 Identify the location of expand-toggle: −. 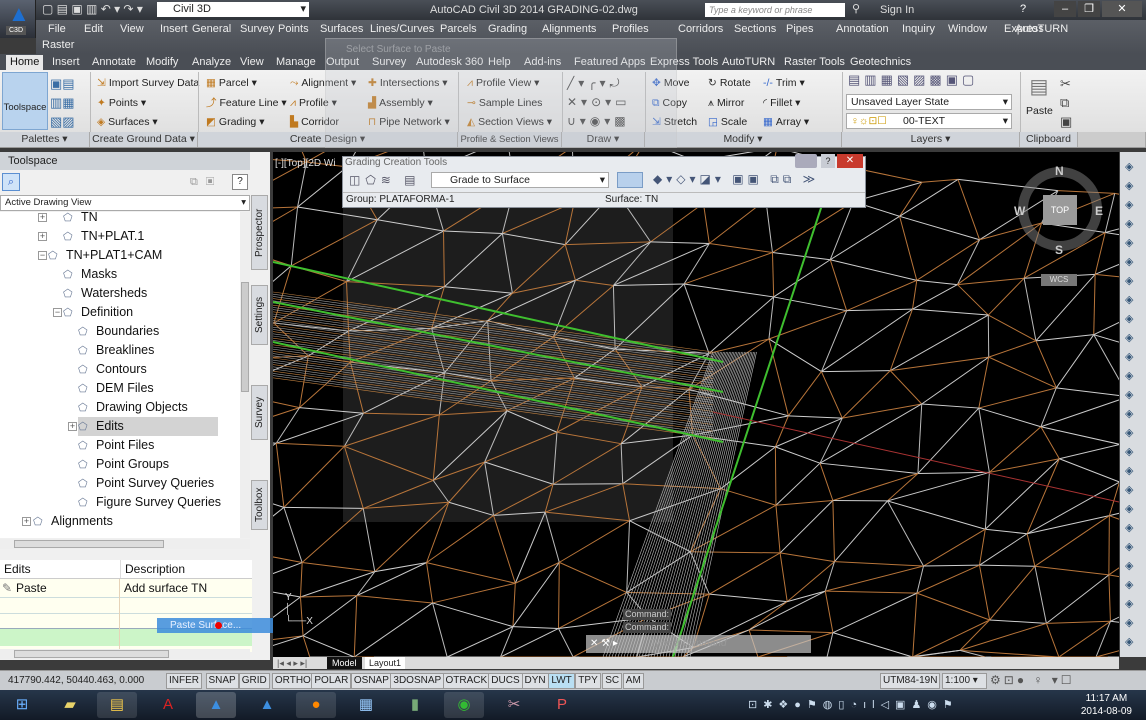
(57, 312).